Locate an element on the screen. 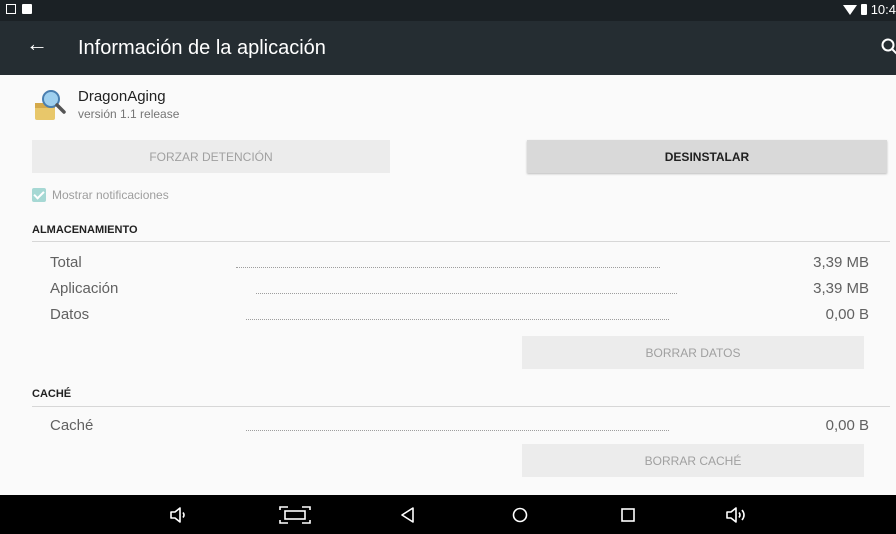 The width and height of the screenshot is (896, 534). wifi-icon is located at coordinates (849, 9).